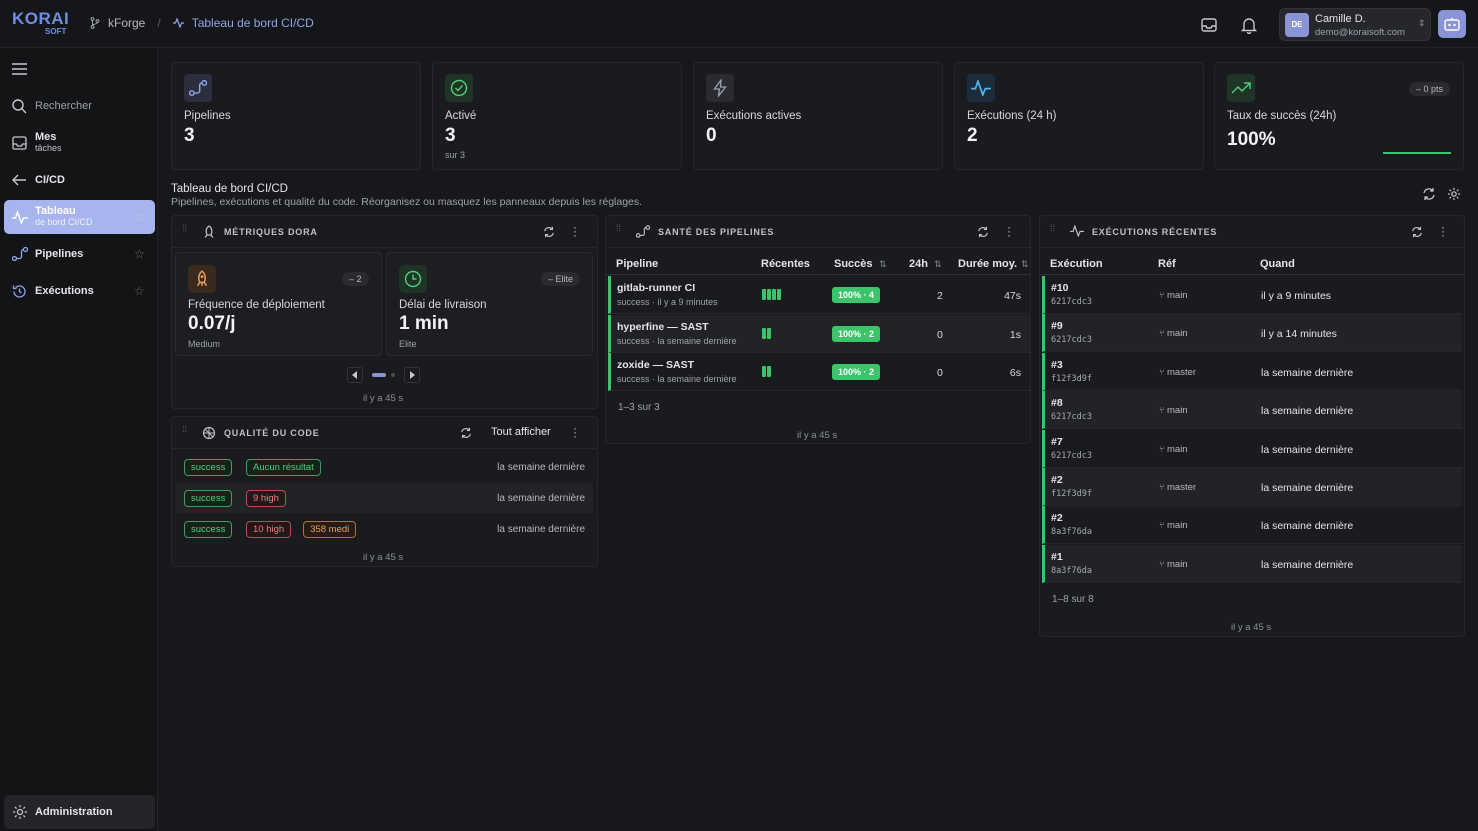 This screenshot has width=1478, height=831. What do you see at coordinates (1452, 24) in the screenshot?
I see `assistant-icon` at bounding box center [1452, 24].